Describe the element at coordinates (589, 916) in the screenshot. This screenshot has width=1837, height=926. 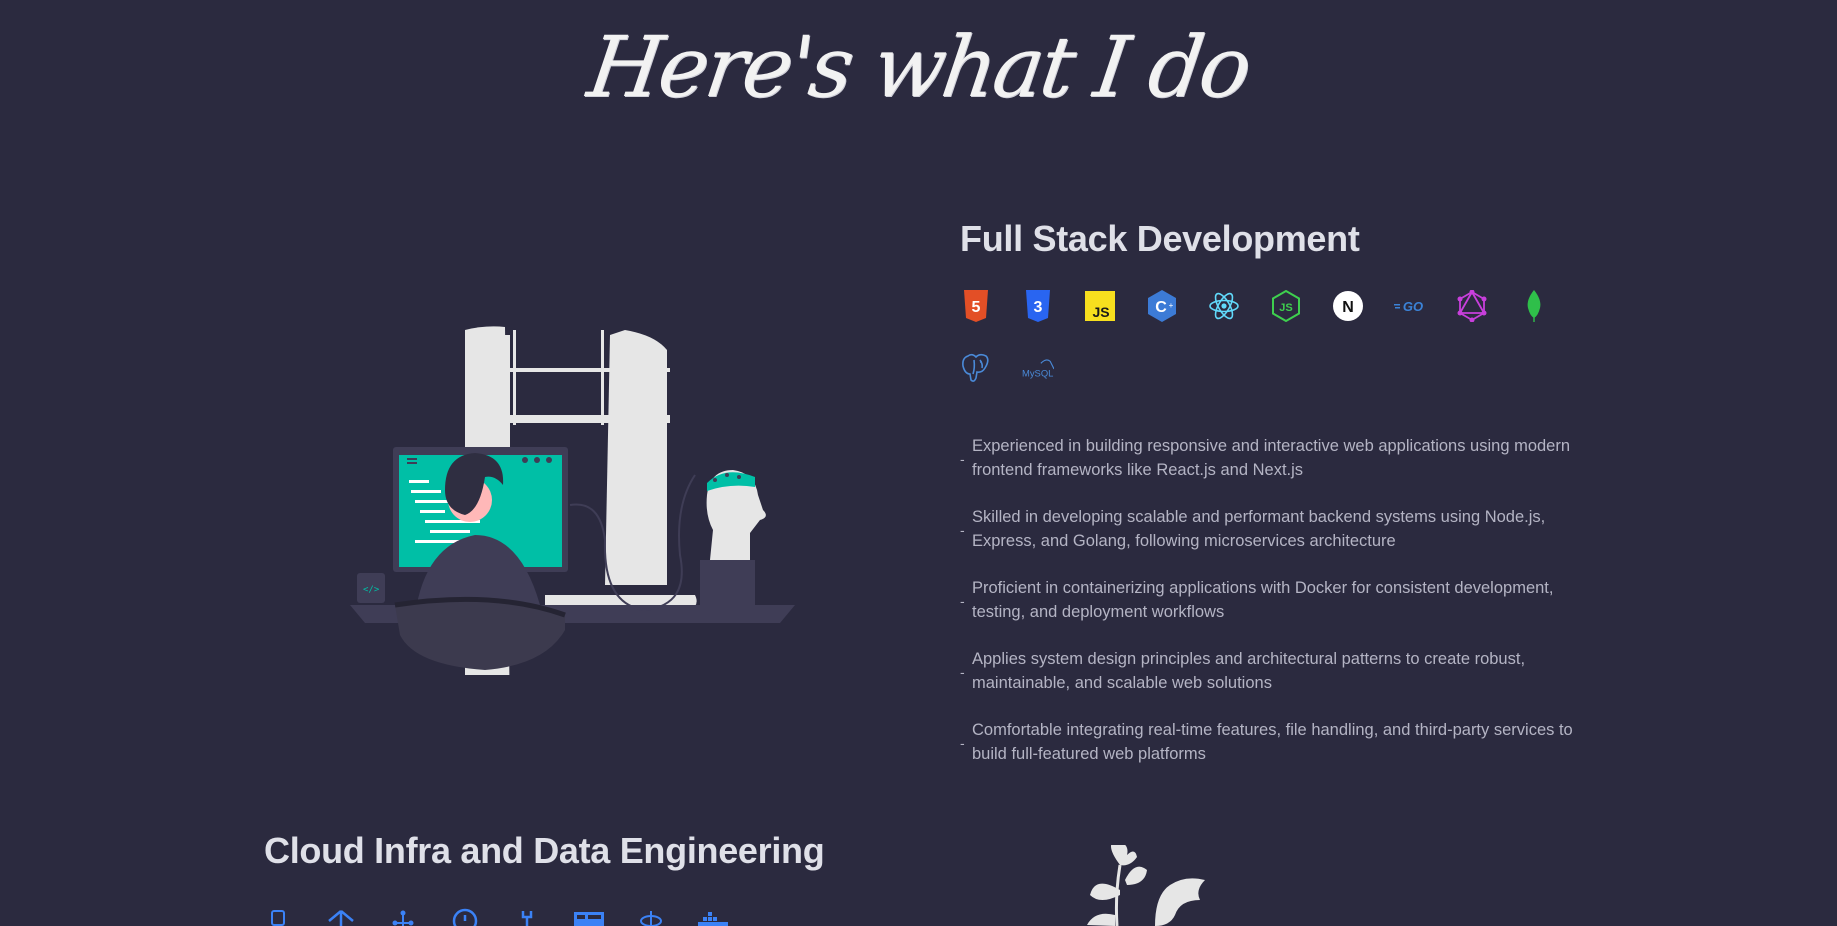
I see `database-icon` at that location.